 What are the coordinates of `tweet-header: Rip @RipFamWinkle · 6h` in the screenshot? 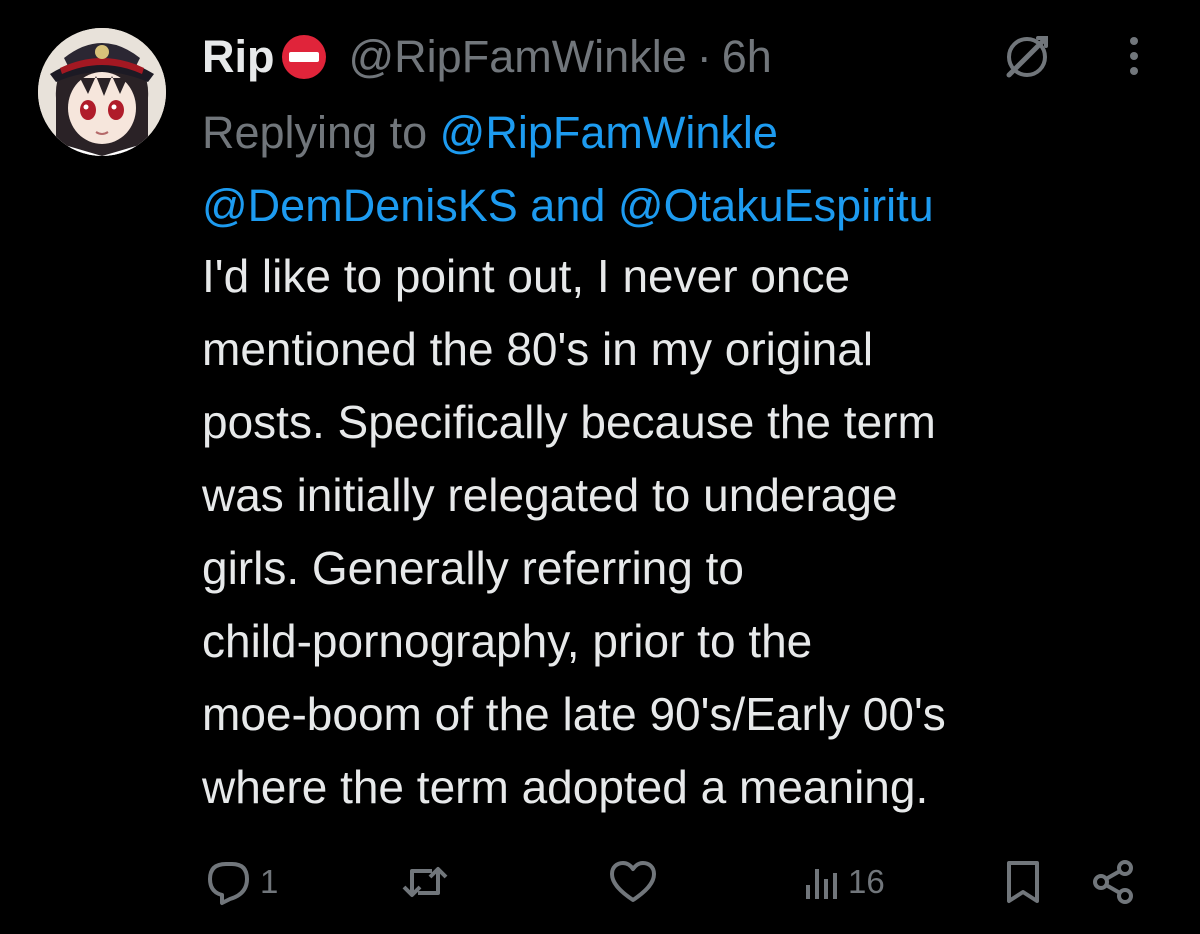 It's located at (487, 57).